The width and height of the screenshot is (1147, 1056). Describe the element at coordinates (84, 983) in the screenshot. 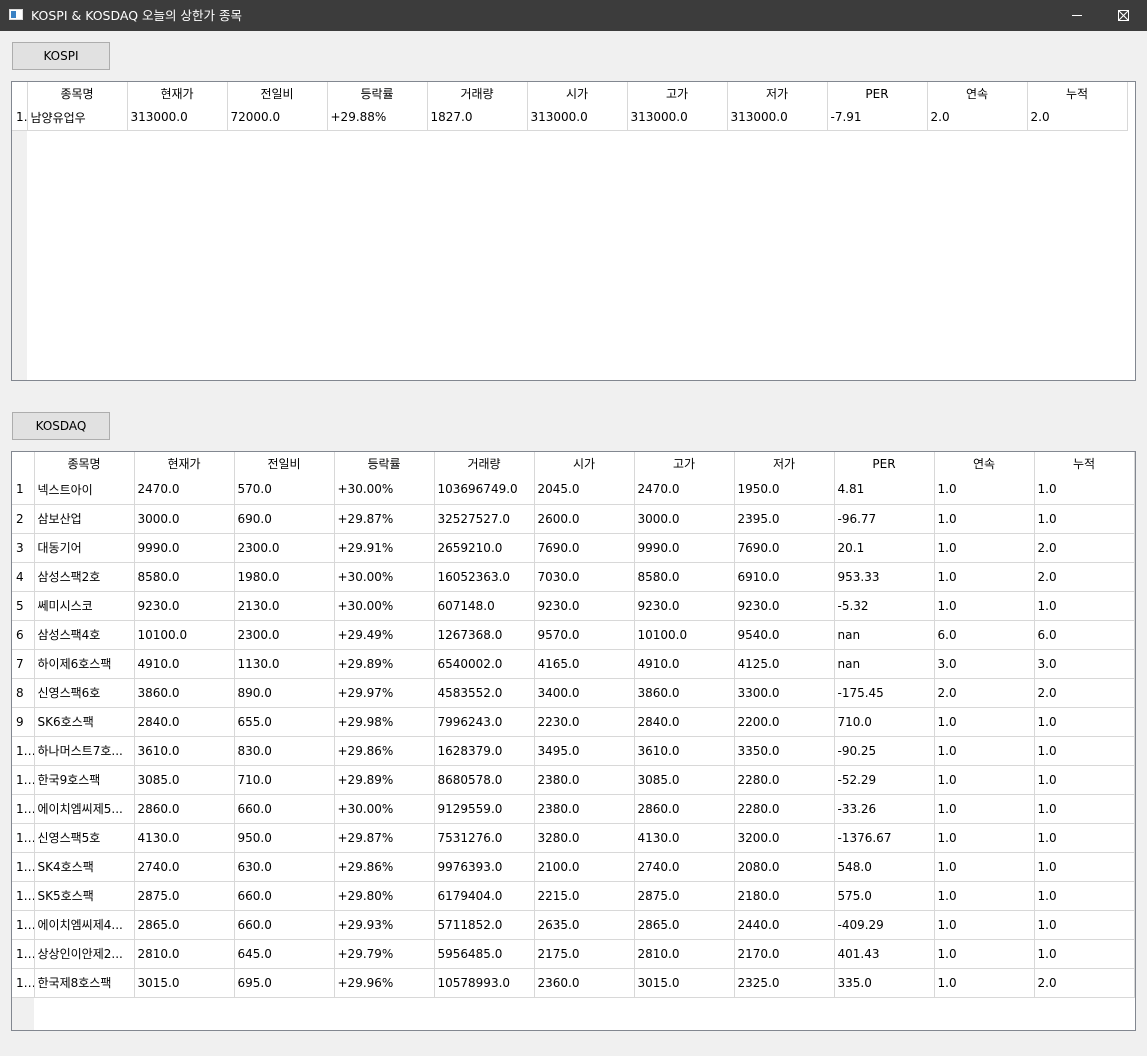

I see `kosdaq-table-cell: 한국제8호스팩` at that location.